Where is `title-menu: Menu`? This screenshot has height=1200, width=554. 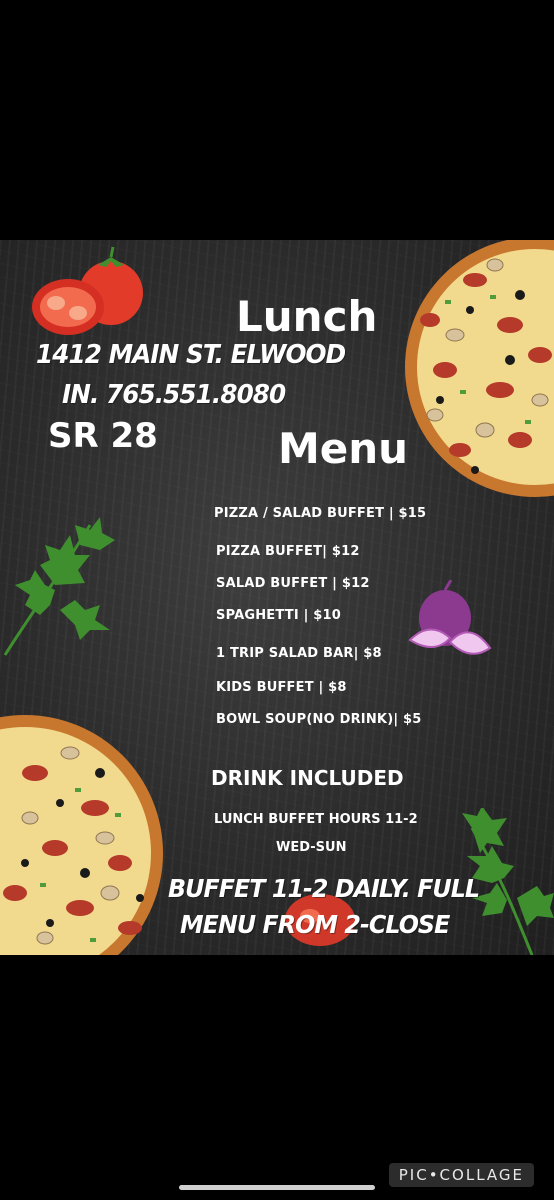 title-menu: Menu is located at coordinates (343, 448).